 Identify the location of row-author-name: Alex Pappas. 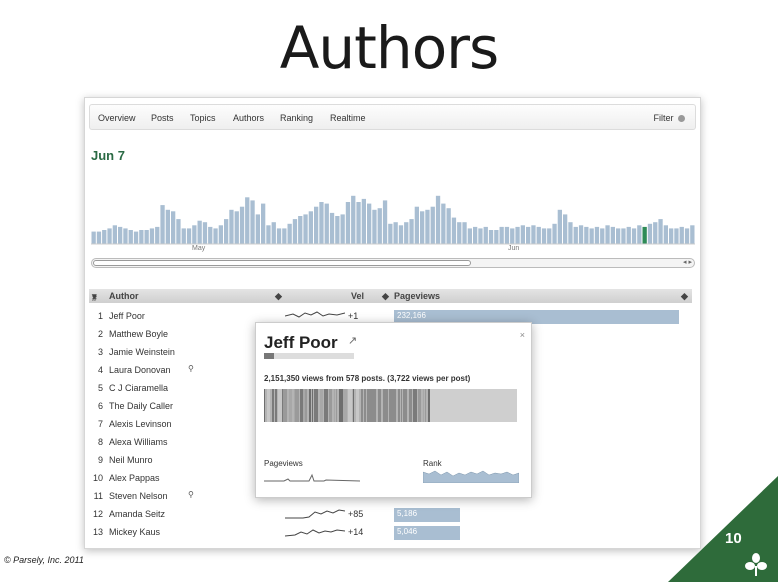
(134, 478).